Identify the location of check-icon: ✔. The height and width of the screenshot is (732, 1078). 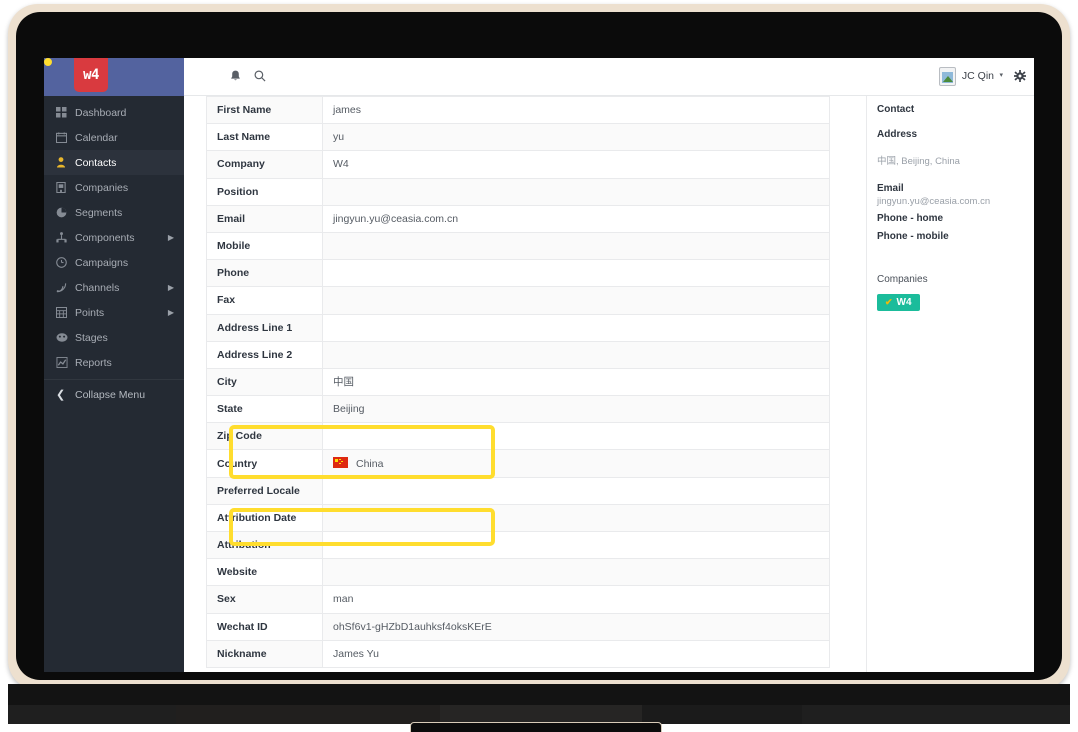
(889, 302).